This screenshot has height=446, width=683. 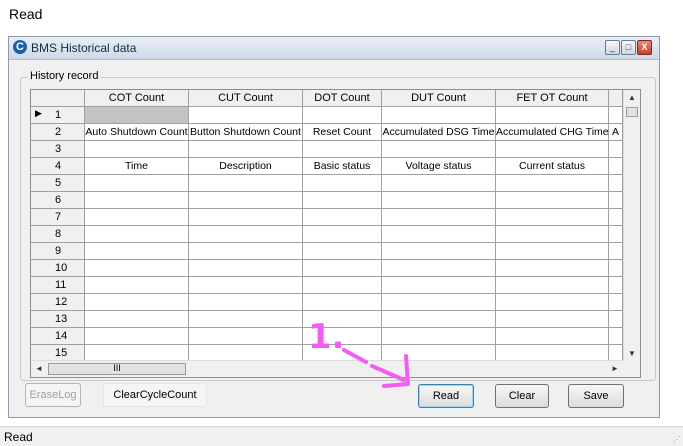 What do you see at coordinates (58, 166) in the screenshot?
I see `row-header: 4` at bounding box center [58, 166].